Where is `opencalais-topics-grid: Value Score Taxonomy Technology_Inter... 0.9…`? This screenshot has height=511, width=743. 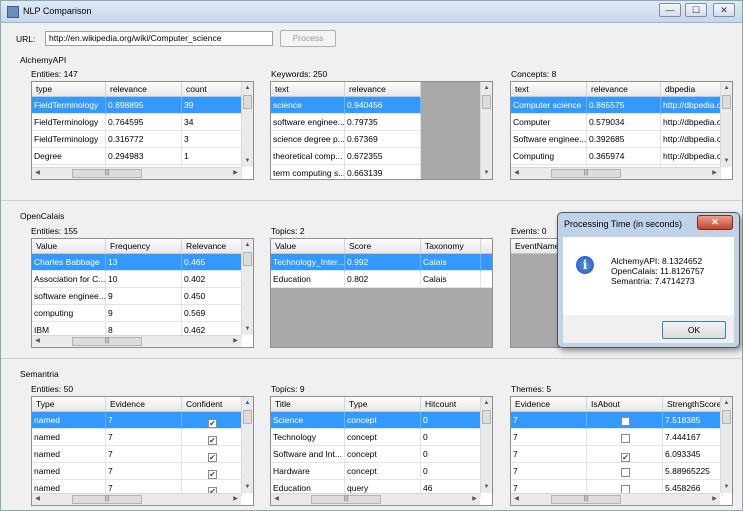
opencalais-topics-grid: Value Score Taxonomy Technology_Inter... 0.9… is located at coordinates (381, 293).